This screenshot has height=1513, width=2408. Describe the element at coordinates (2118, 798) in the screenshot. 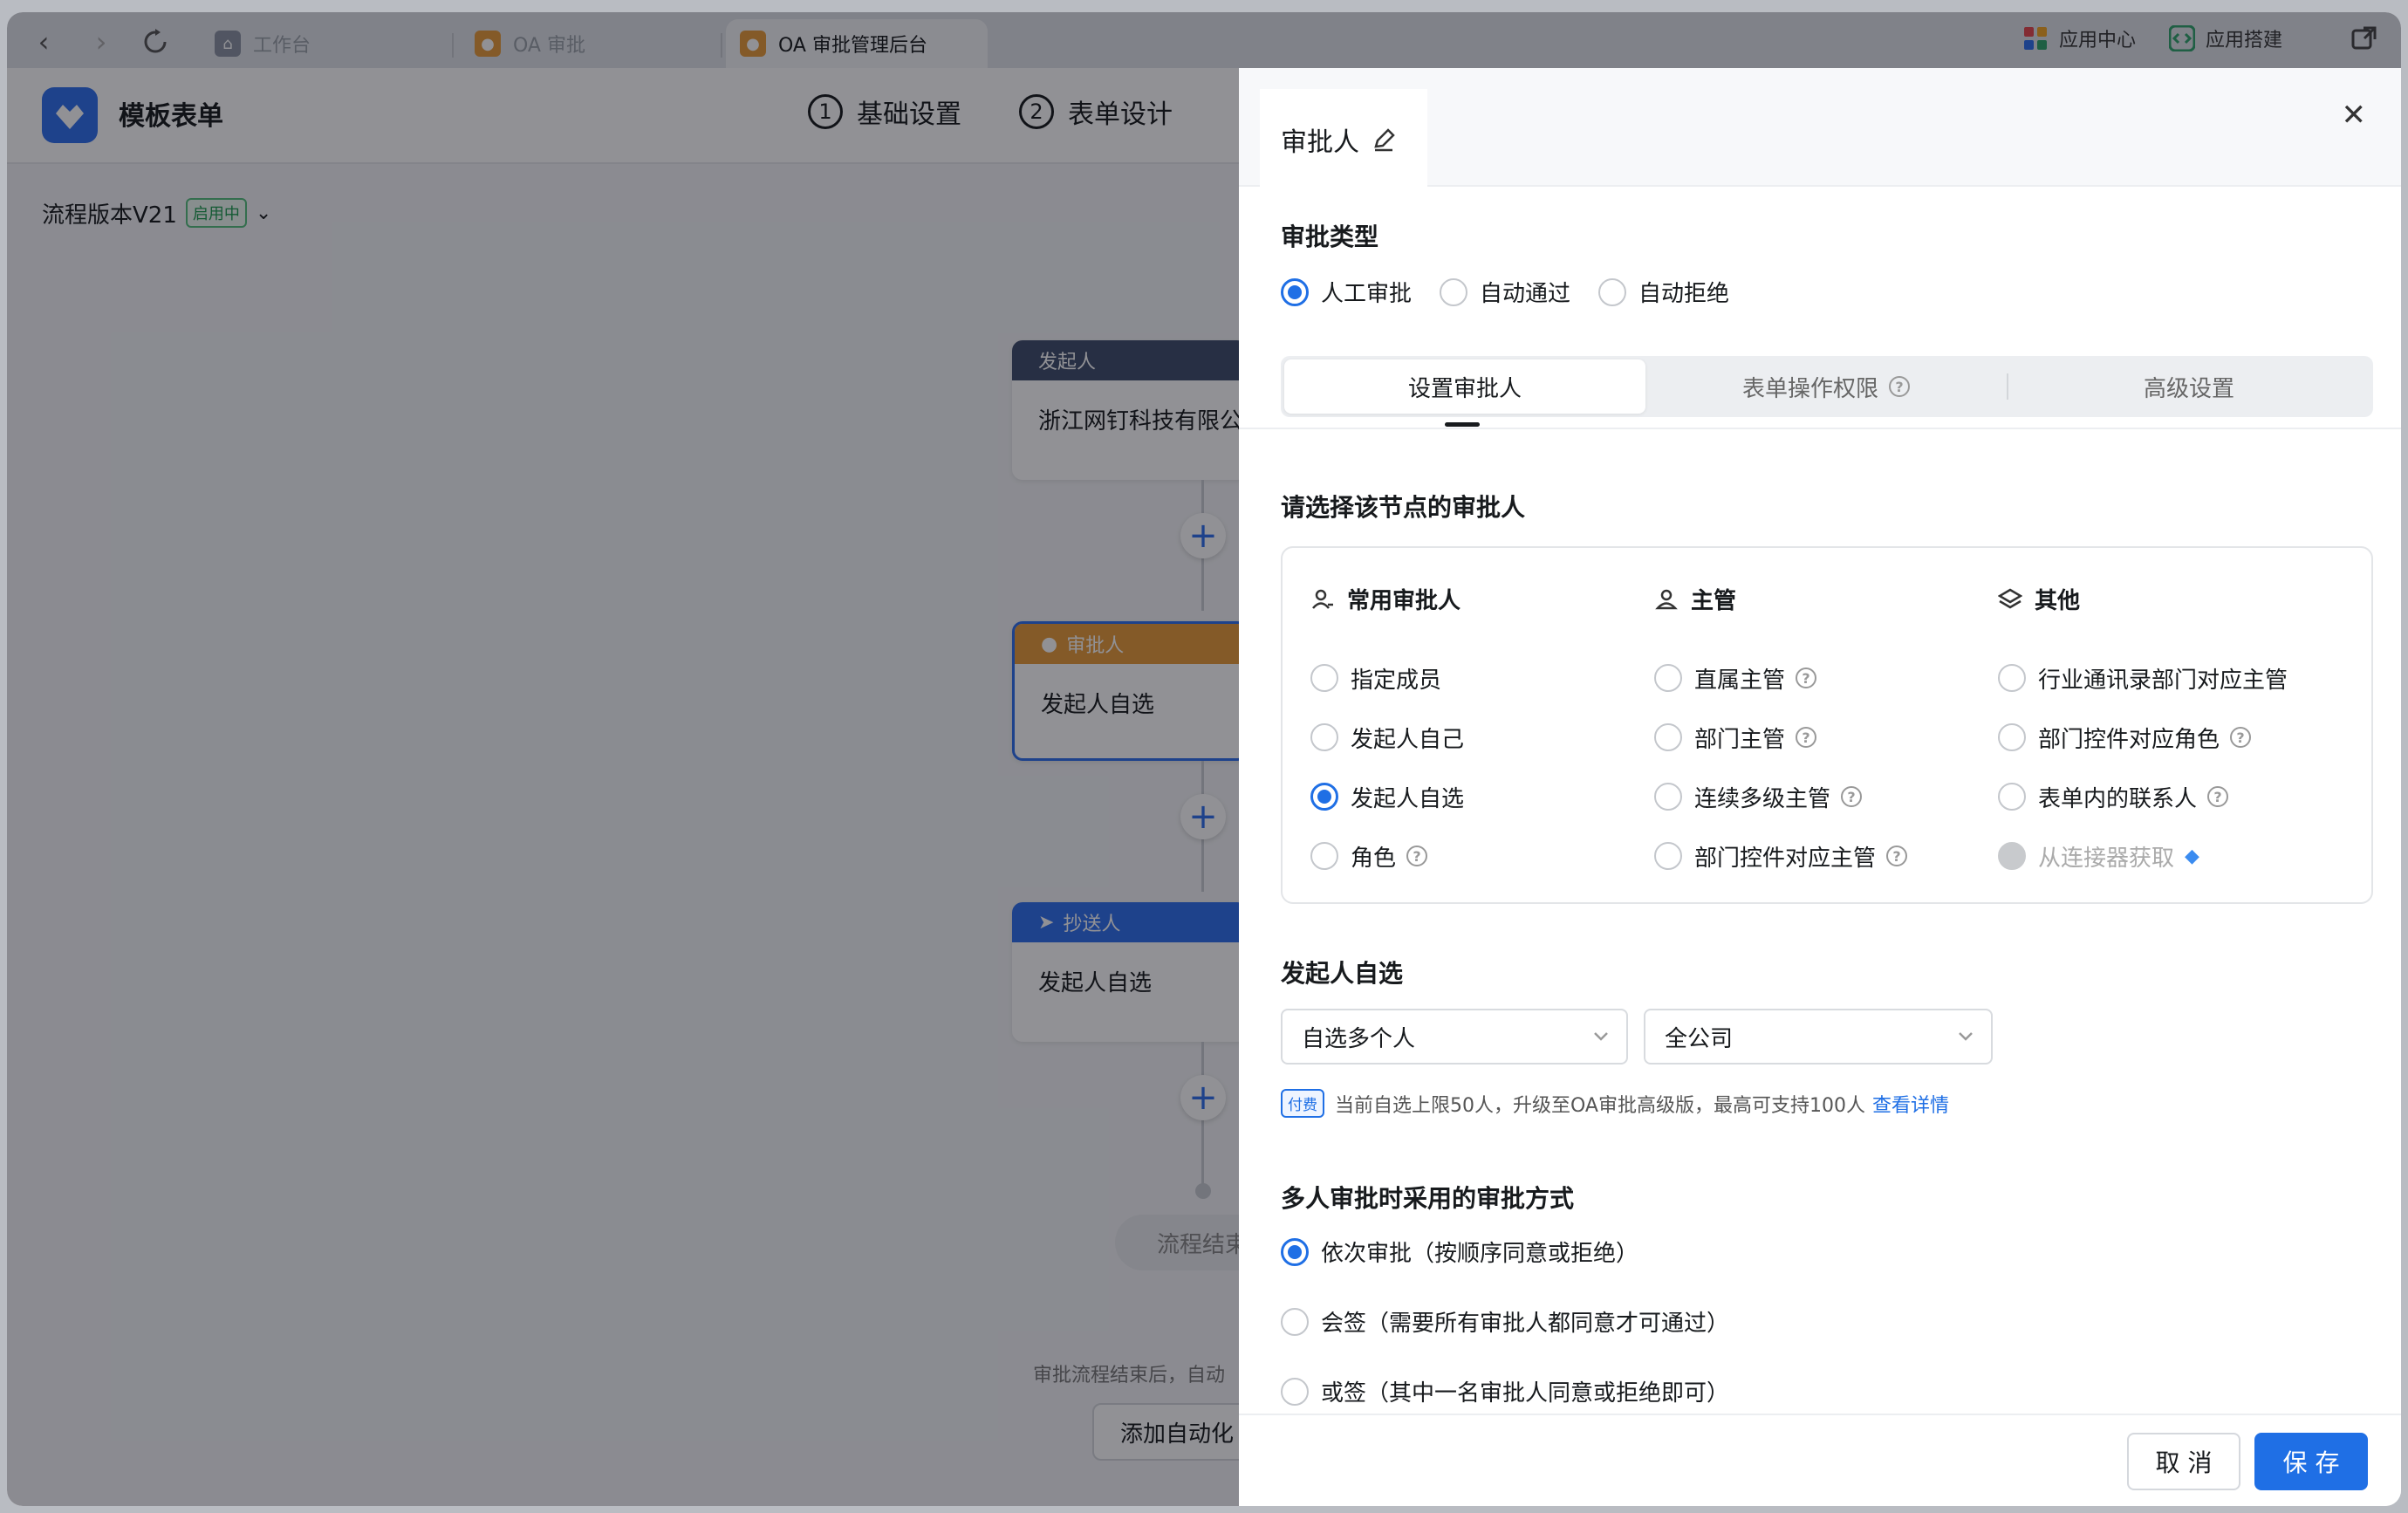

I see `option-label: 表单内的联系人` at that location.